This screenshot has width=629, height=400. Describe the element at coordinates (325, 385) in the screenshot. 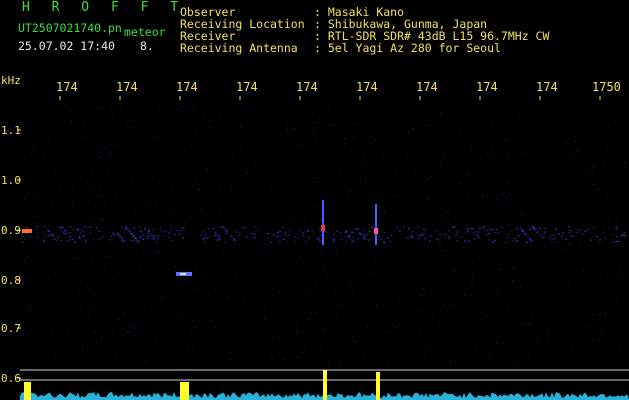

I see `power-peak` at that location.